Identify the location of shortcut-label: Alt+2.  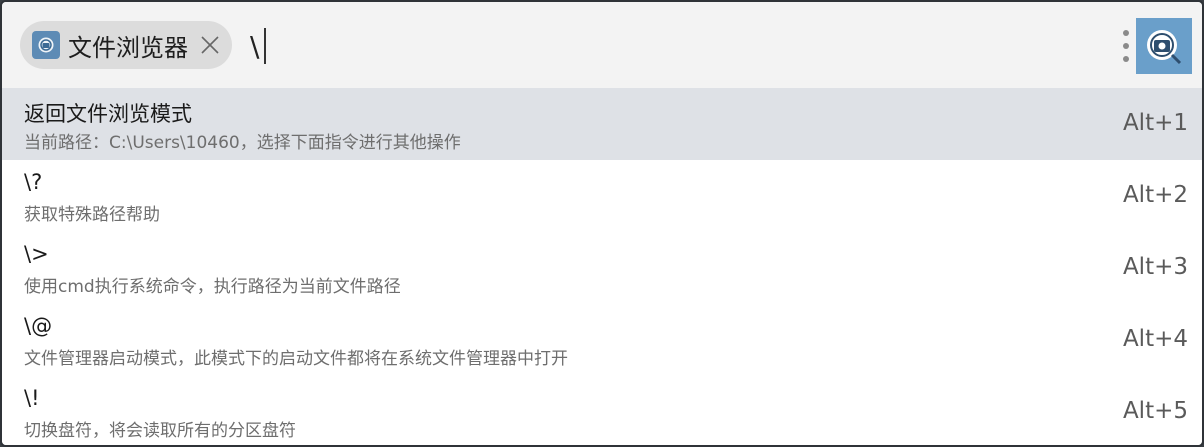
(1155, 195).